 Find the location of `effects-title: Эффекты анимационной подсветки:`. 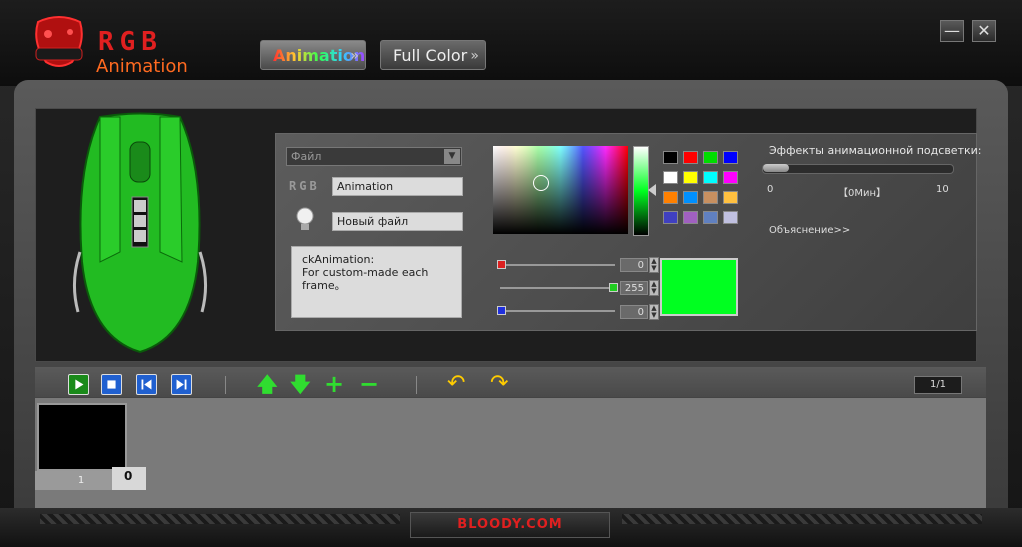

effects-title: Эффекты анимационной подсветки: is located at coordinates (875, 150).